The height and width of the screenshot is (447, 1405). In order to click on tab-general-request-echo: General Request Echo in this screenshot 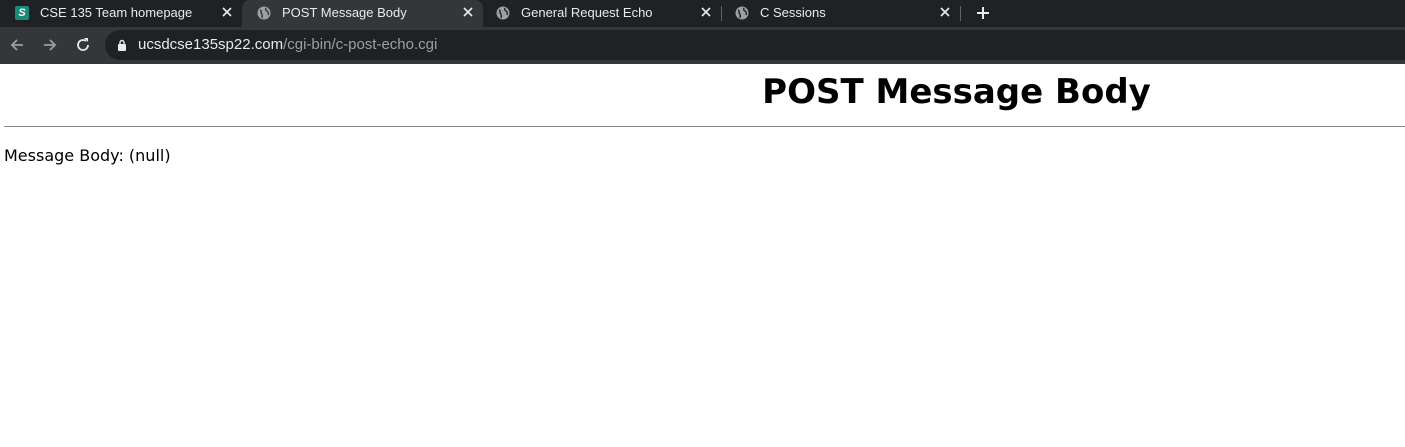, I will do `click(601, 13)`.